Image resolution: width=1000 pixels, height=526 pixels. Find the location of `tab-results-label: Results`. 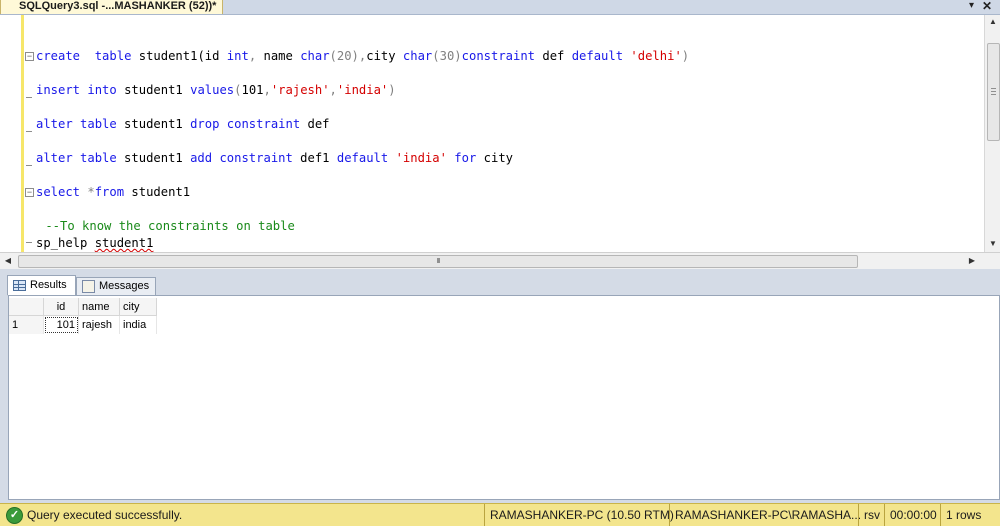

tab-results-label: Results is located at coordinates (48, 285).